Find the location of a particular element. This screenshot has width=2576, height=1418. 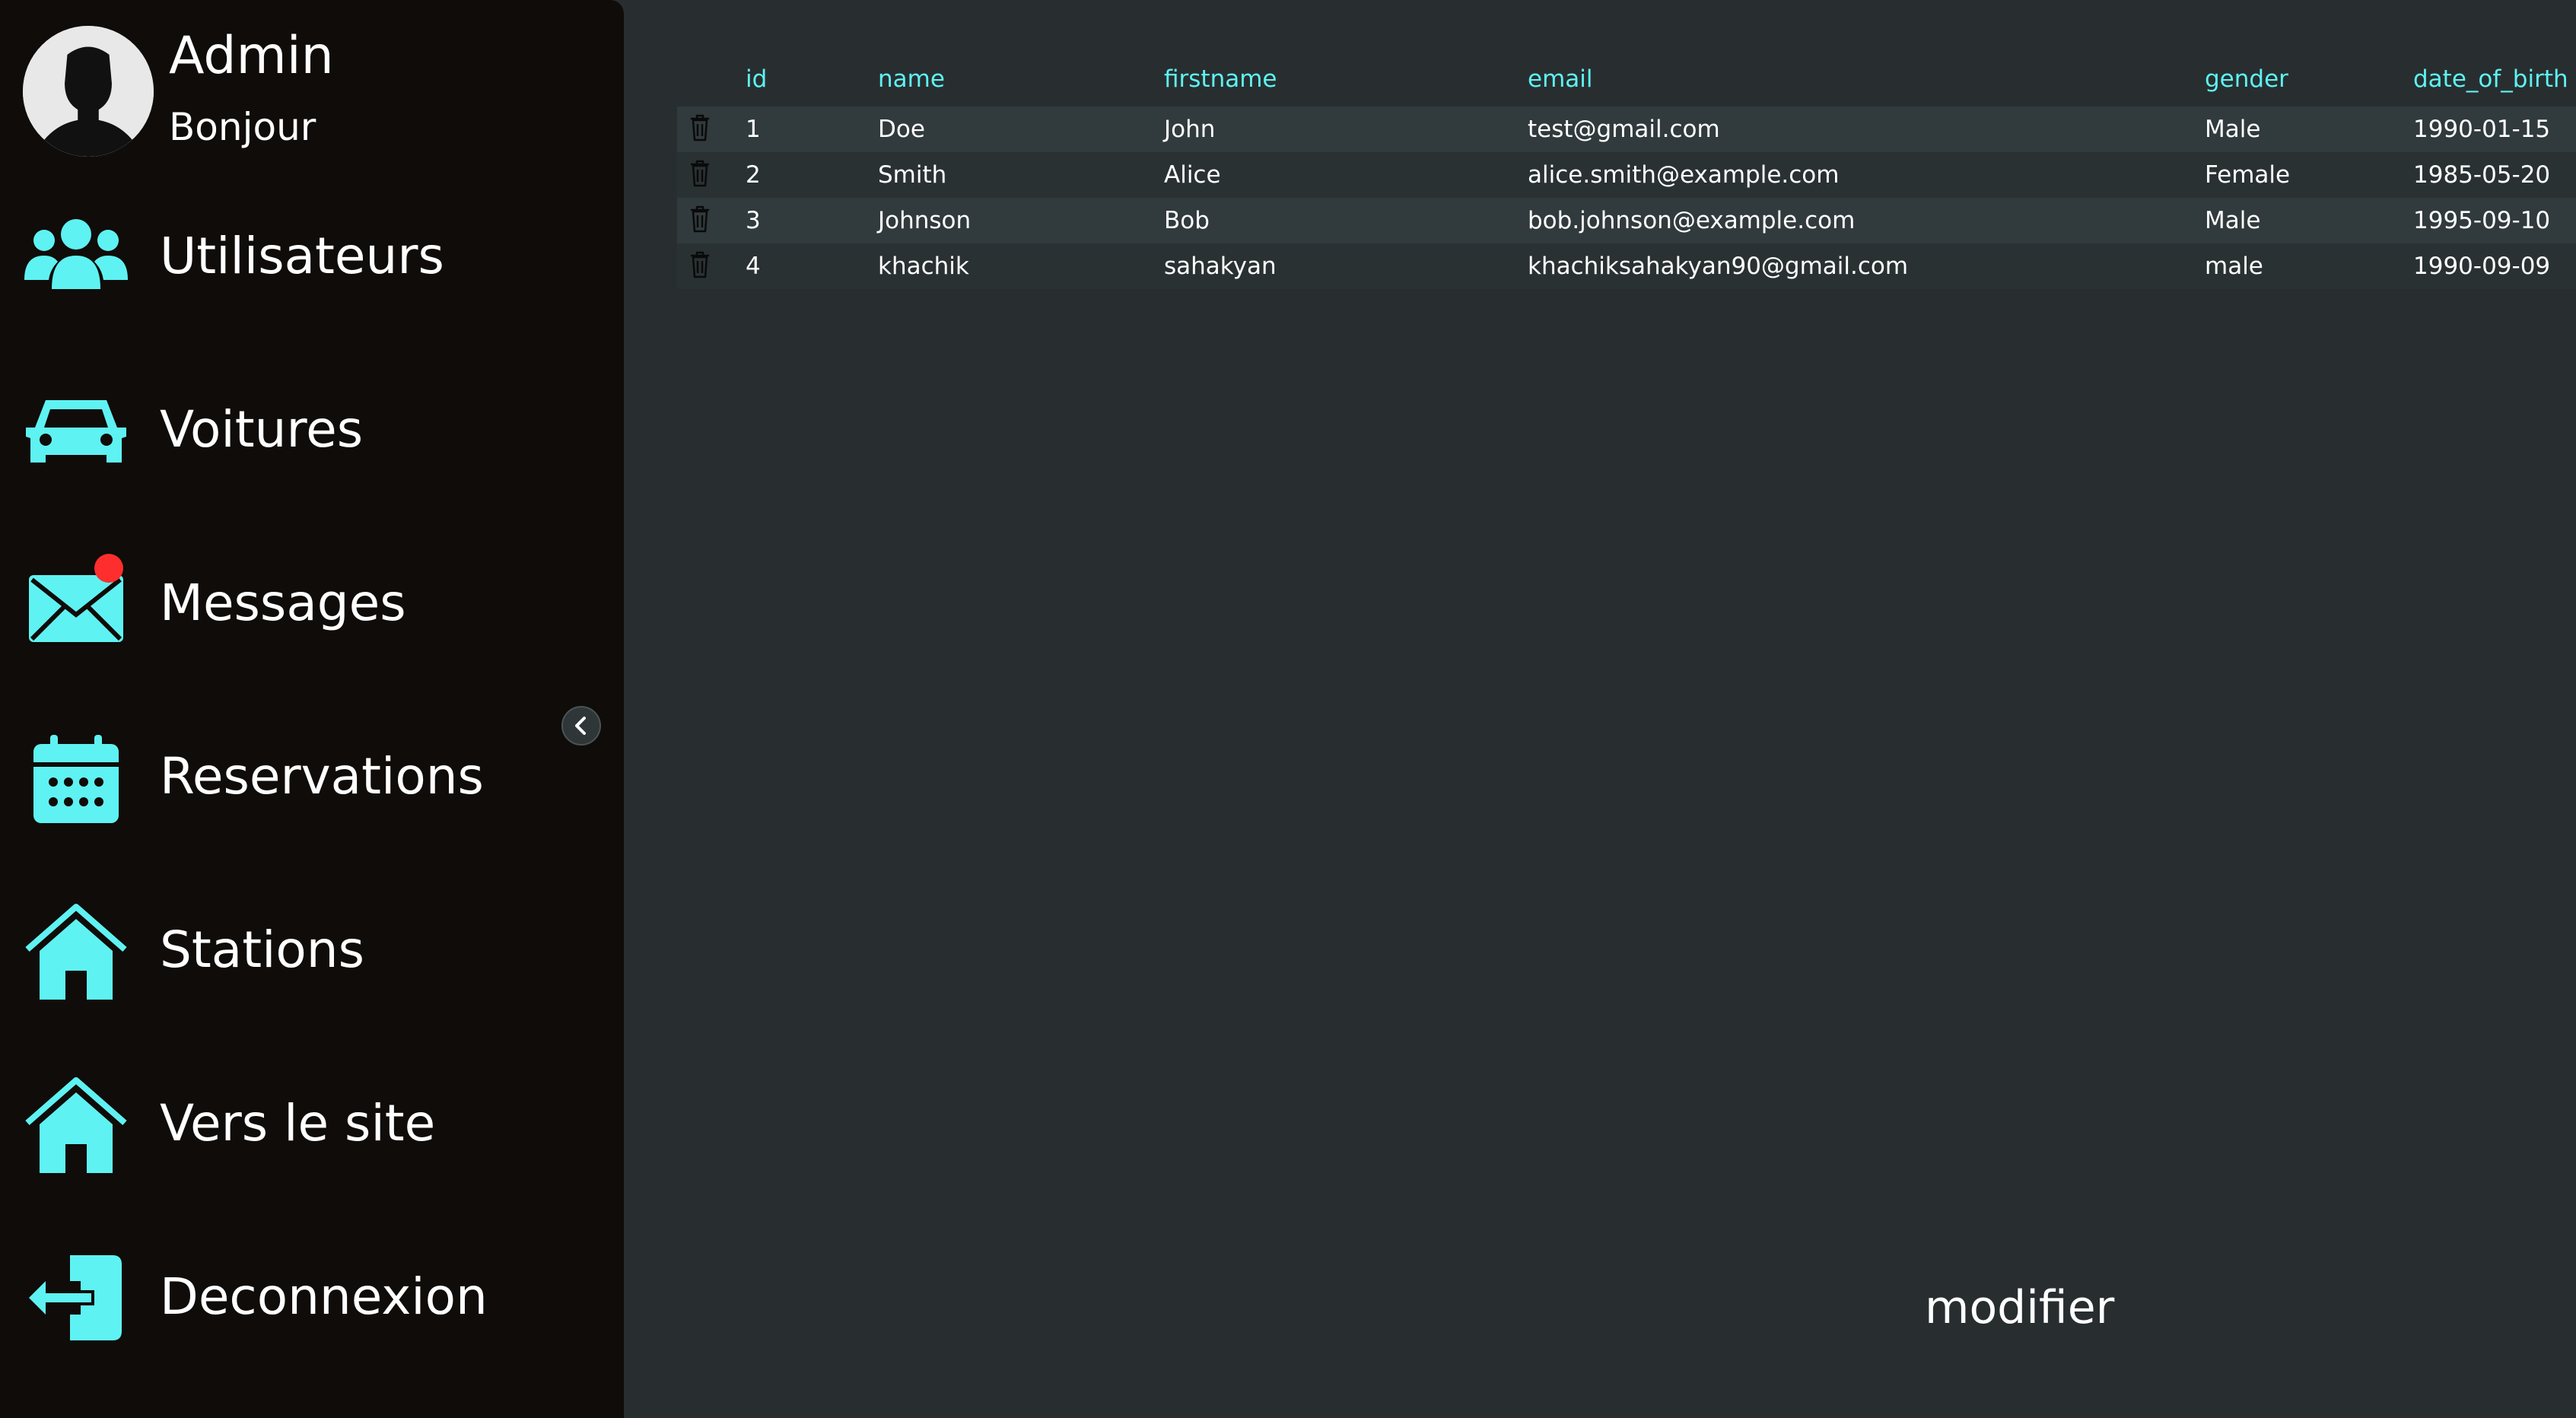

cell-name: Johnson is located at coordinates (925, 220).